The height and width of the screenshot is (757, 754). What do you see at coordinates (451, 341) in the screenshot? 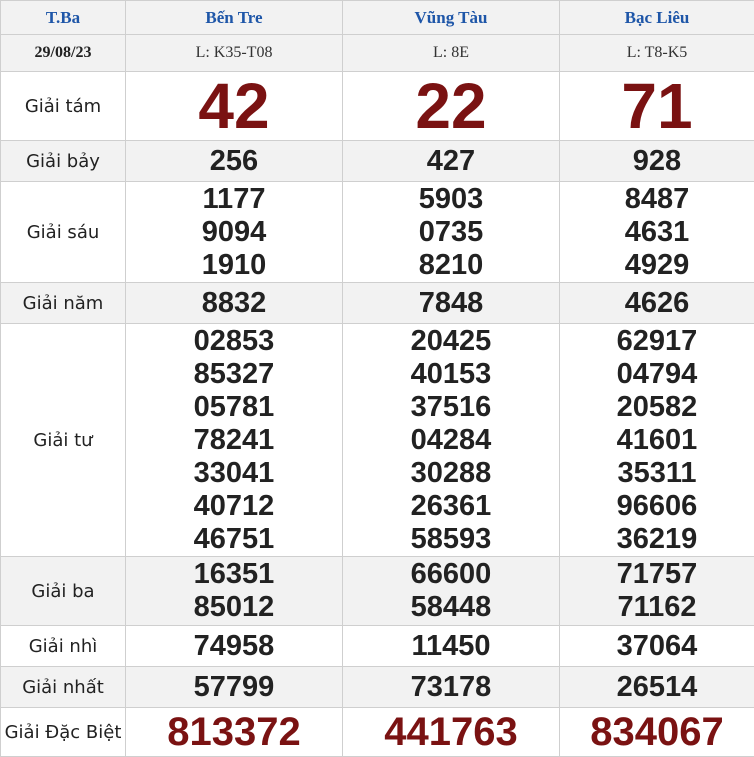
I see `prize-number: 20425` at bounding box center [451, 341].